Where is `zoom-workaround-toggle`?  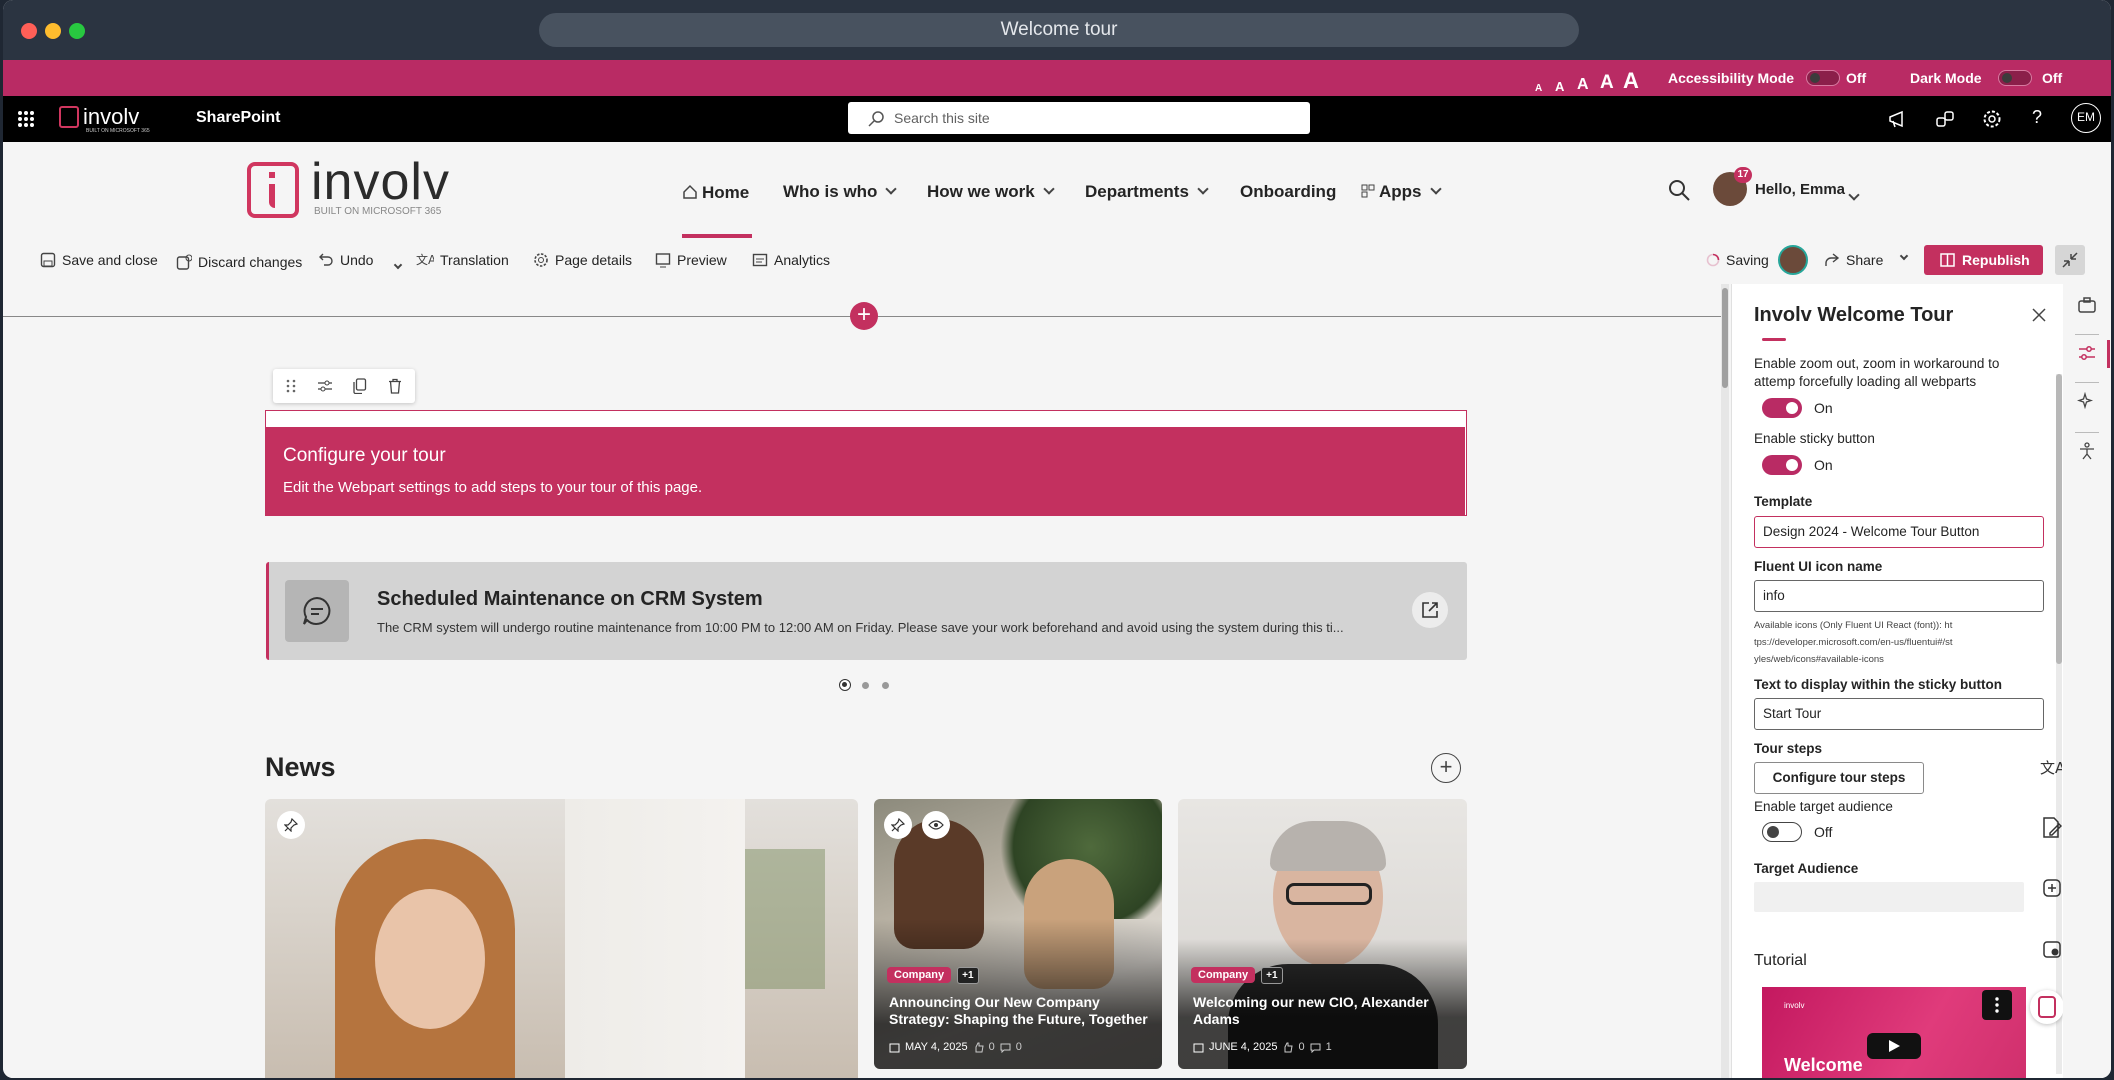
zoom-workaround-toggle is located at coordinates (1782, 408).